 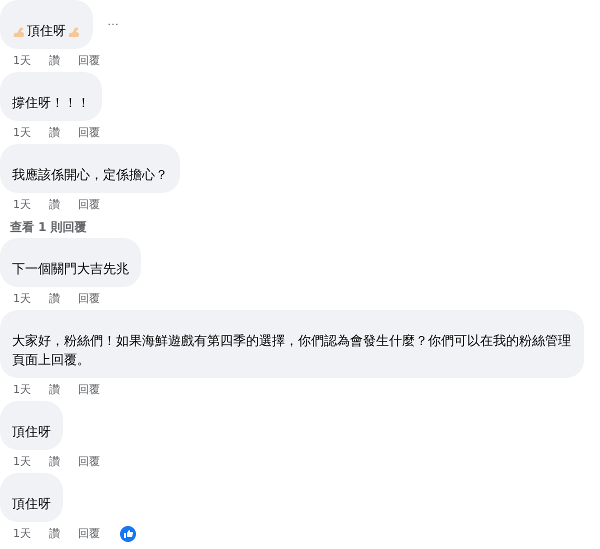 I want to click on view-replies-link: 查看 1 則回覆, so click(x=43, y=227).